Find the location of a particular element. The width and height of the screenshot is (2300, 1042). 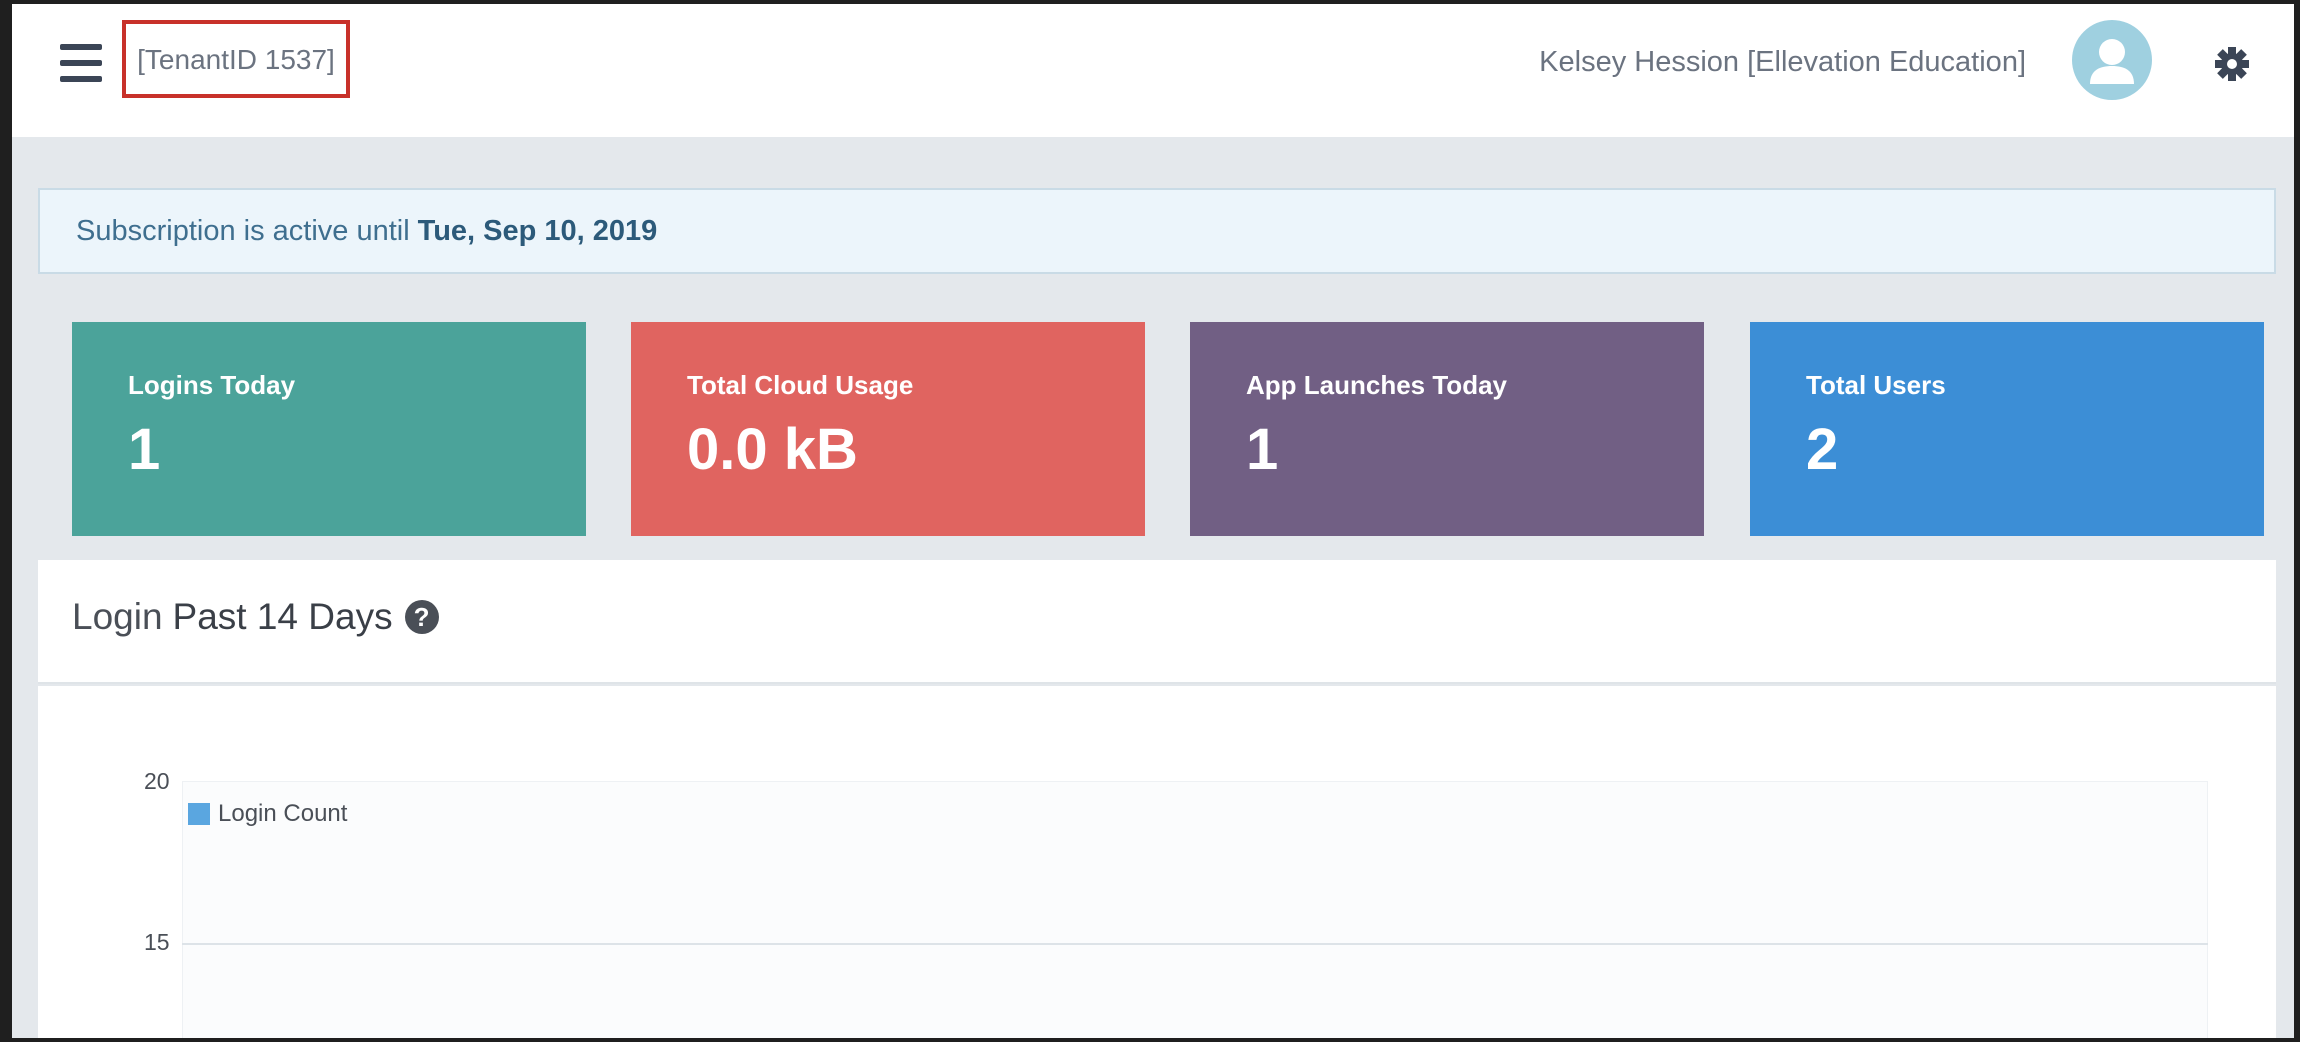

stat-card-total-users: Total Users 2 is located at coordinates (2007, 429).